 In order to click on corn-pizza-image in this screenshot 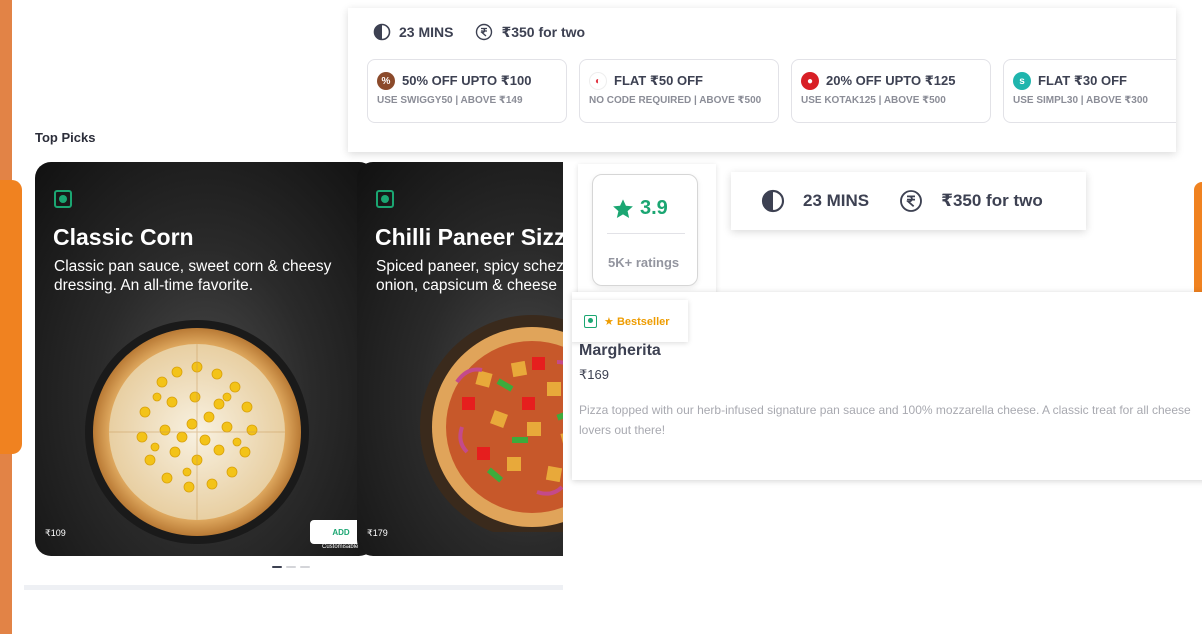, I will do `click(197, 432)`.